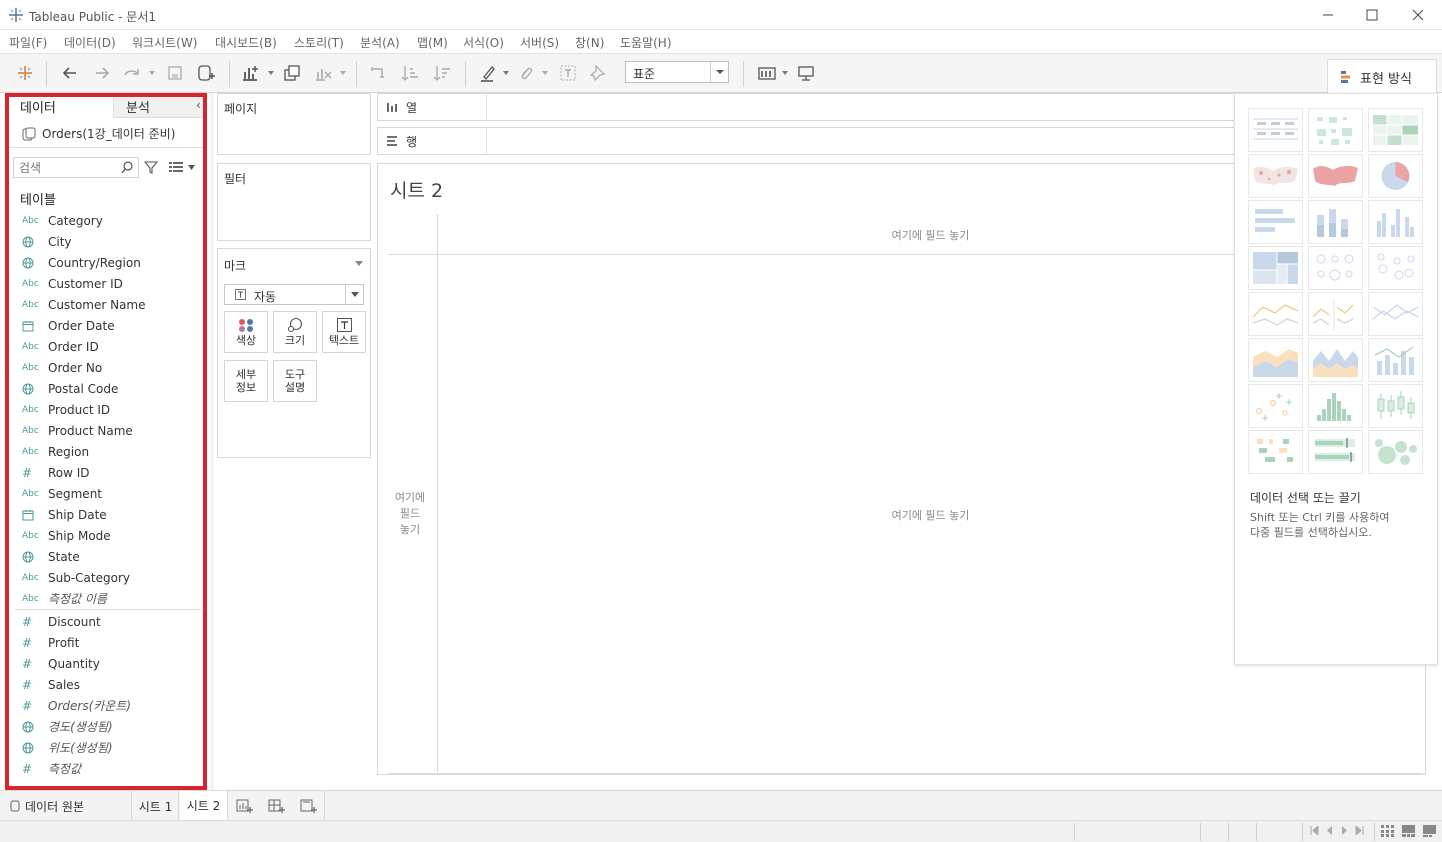  Describe the element at coordinates (1275, 268) in the screenshot. I see `chart-type-treemap` at that location.